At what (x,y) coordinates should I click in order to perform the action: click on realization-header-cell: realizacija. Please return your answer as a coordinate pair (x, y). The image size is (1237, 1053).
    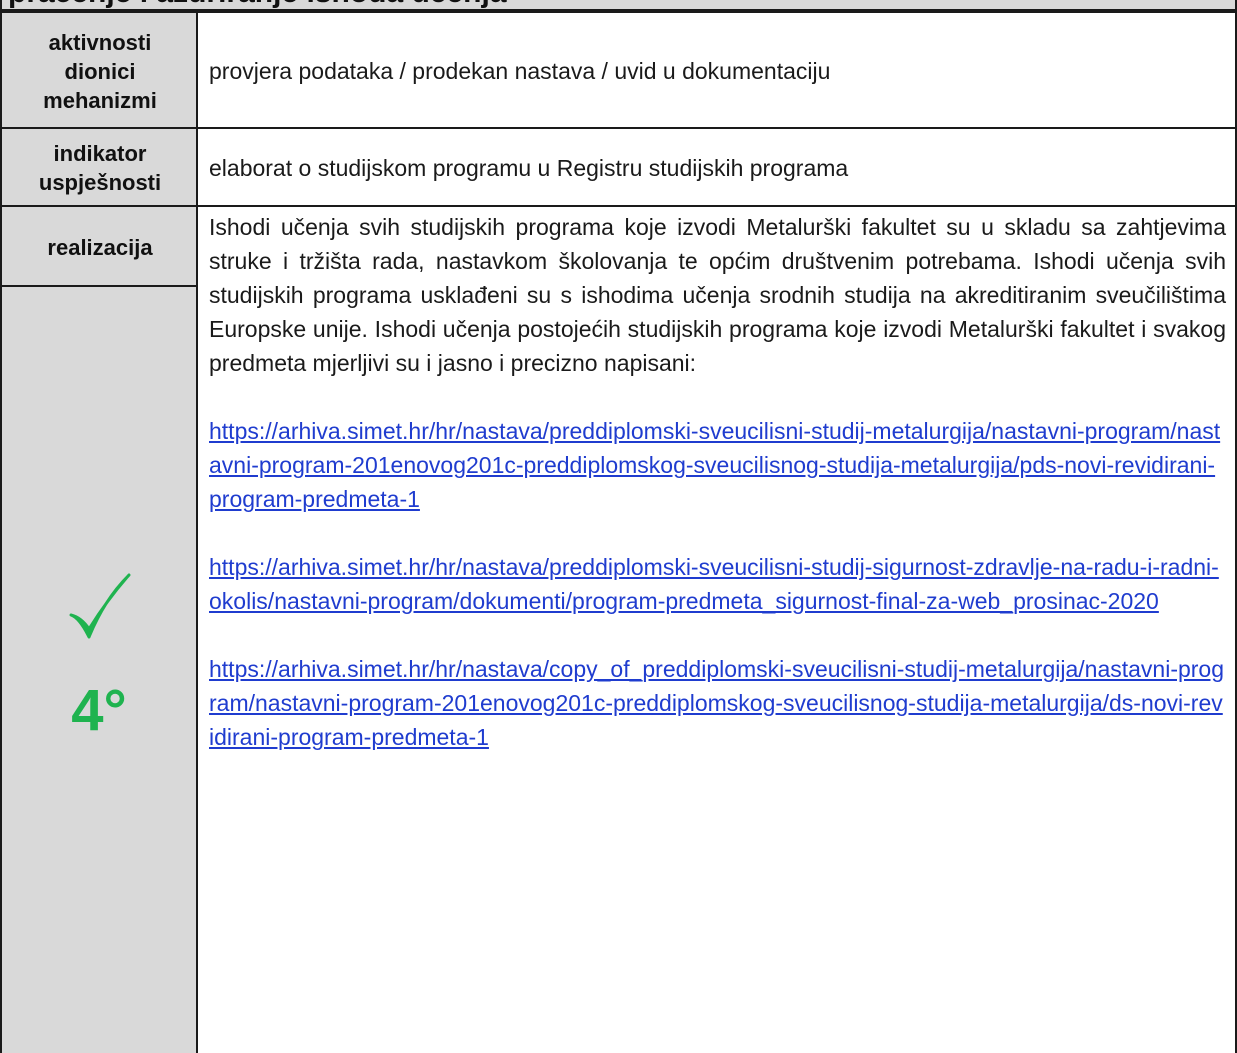
    Looking at the image, I should click on (99, 246).